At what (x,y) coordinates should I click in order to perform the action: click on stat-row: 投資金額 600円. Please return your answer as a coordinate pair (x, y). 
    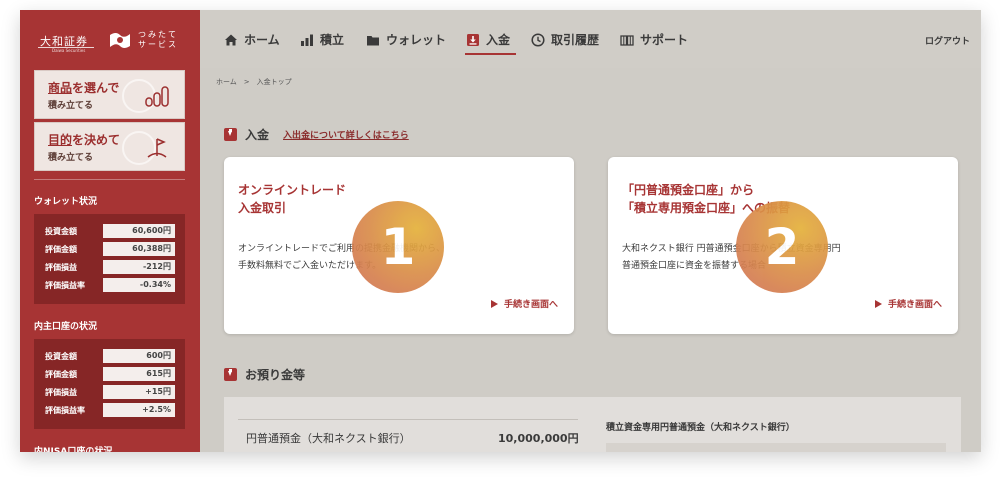
    Looking at the image, I should click on (109, 357).